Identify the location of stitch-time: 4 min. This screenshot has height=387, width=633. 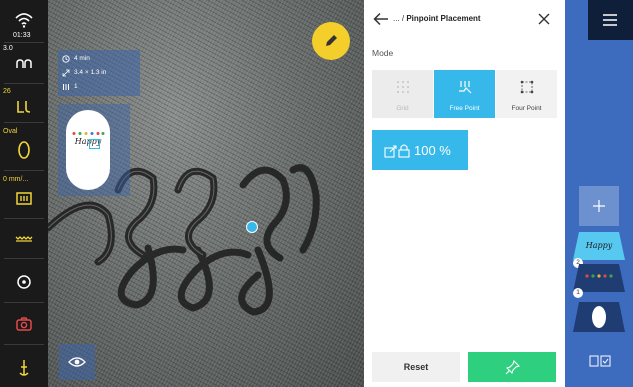
(82, 58).